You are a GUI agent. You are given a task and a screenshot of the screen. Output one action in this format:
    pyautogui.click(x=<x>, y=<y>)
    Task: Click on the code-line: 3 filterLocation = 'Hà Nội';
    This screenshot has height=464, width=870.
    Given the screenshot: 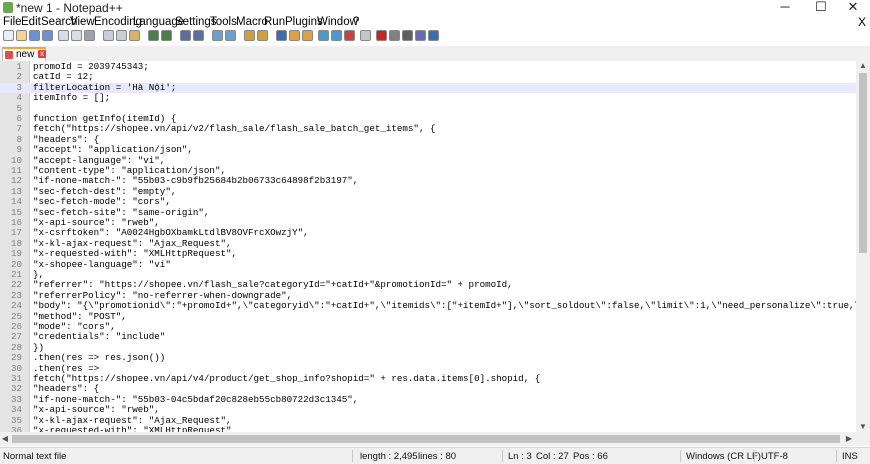 What is the action you would take?
    pyautogui.click(x=428, y=88)
    